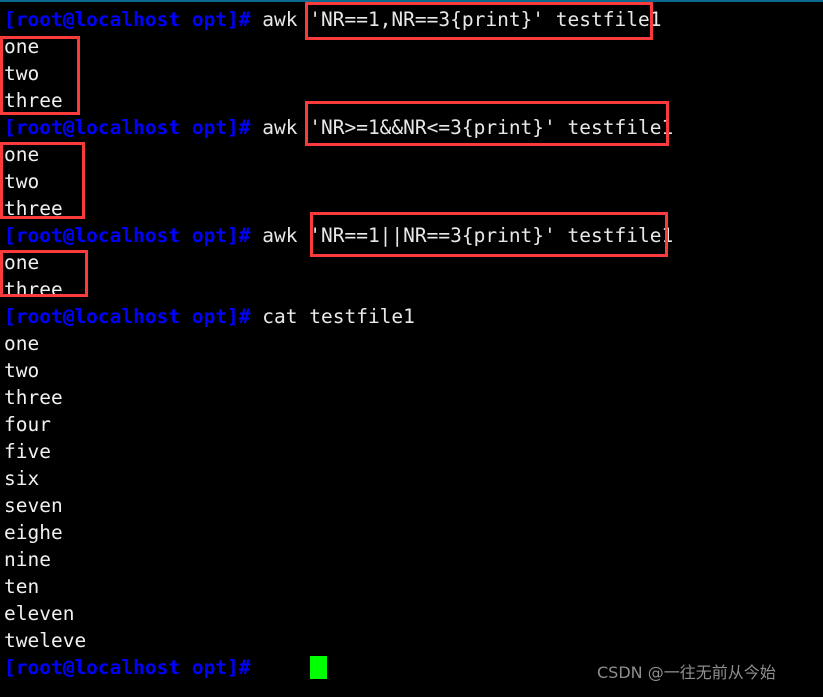  What do you see at coordinates (318, 667) in the screenshot?
I see `terminal-cursor` at bounding box center [318, 667].